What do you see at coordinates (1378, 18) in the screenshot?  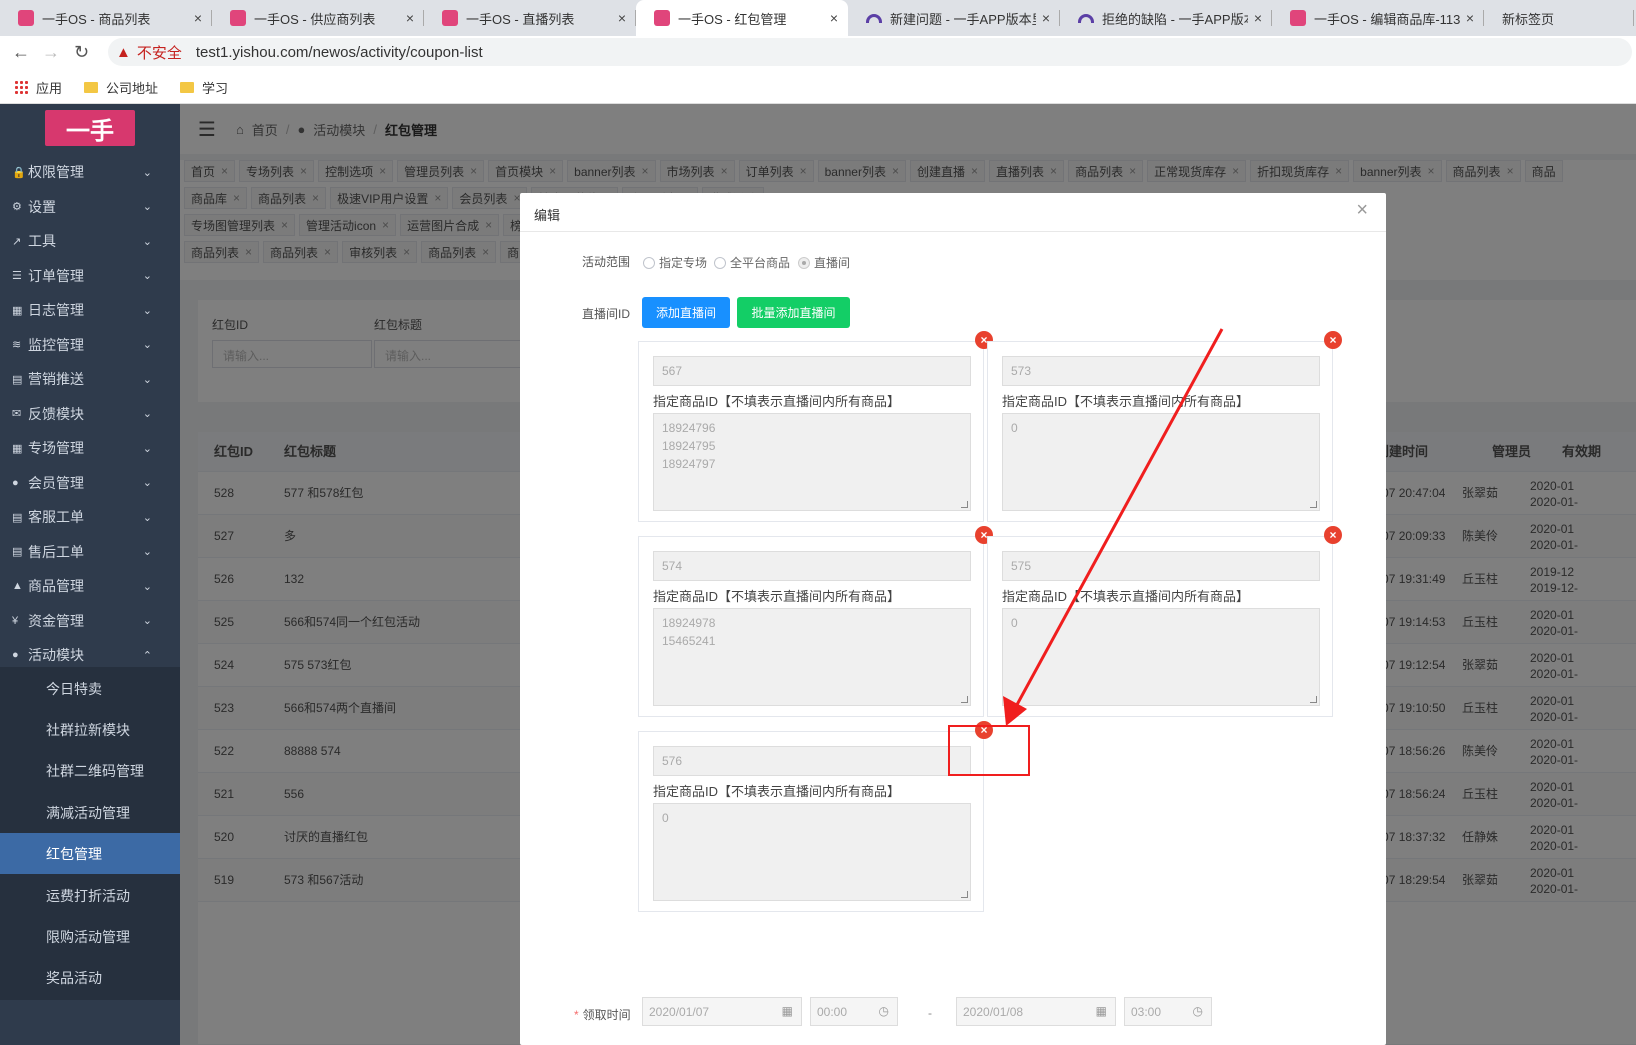 I see `browser-tab: 一手OS - 编辑商品库-1133 ×` at bounding box center [1378, 18].